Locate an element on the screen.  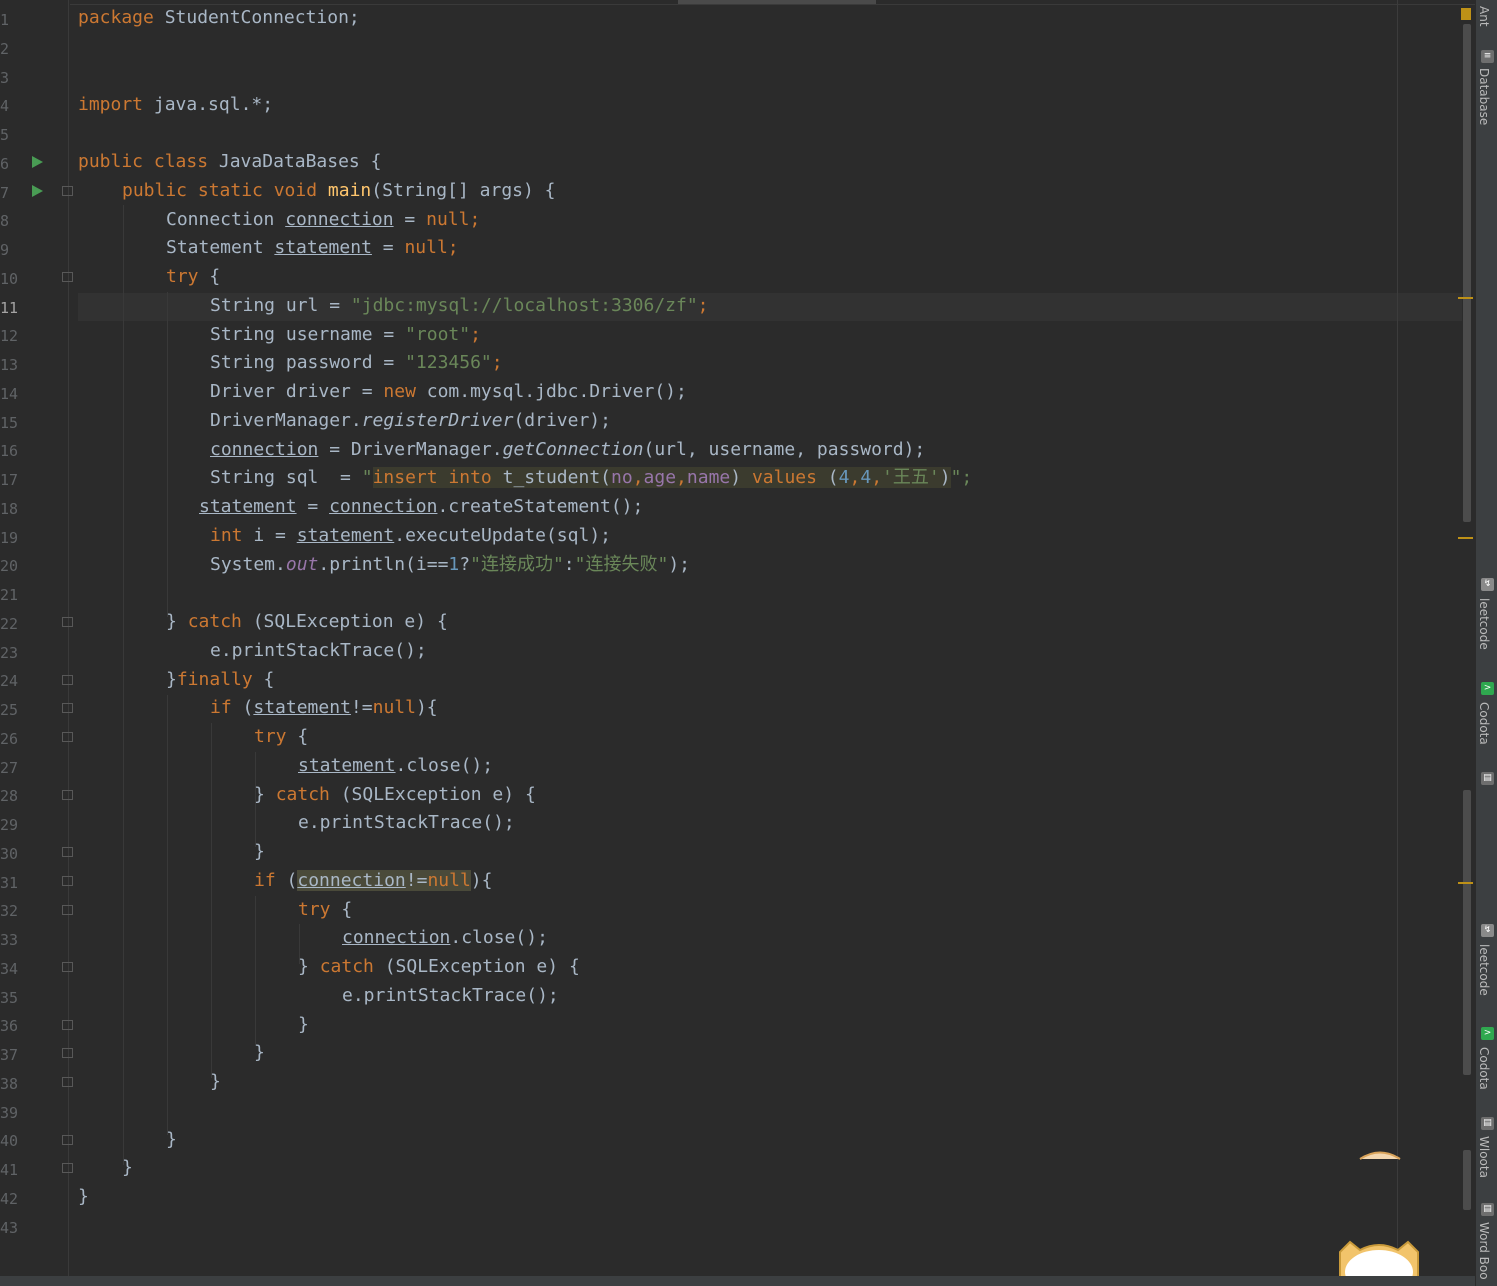
code-line: statement.close(); is located at coordinates (395, 766).